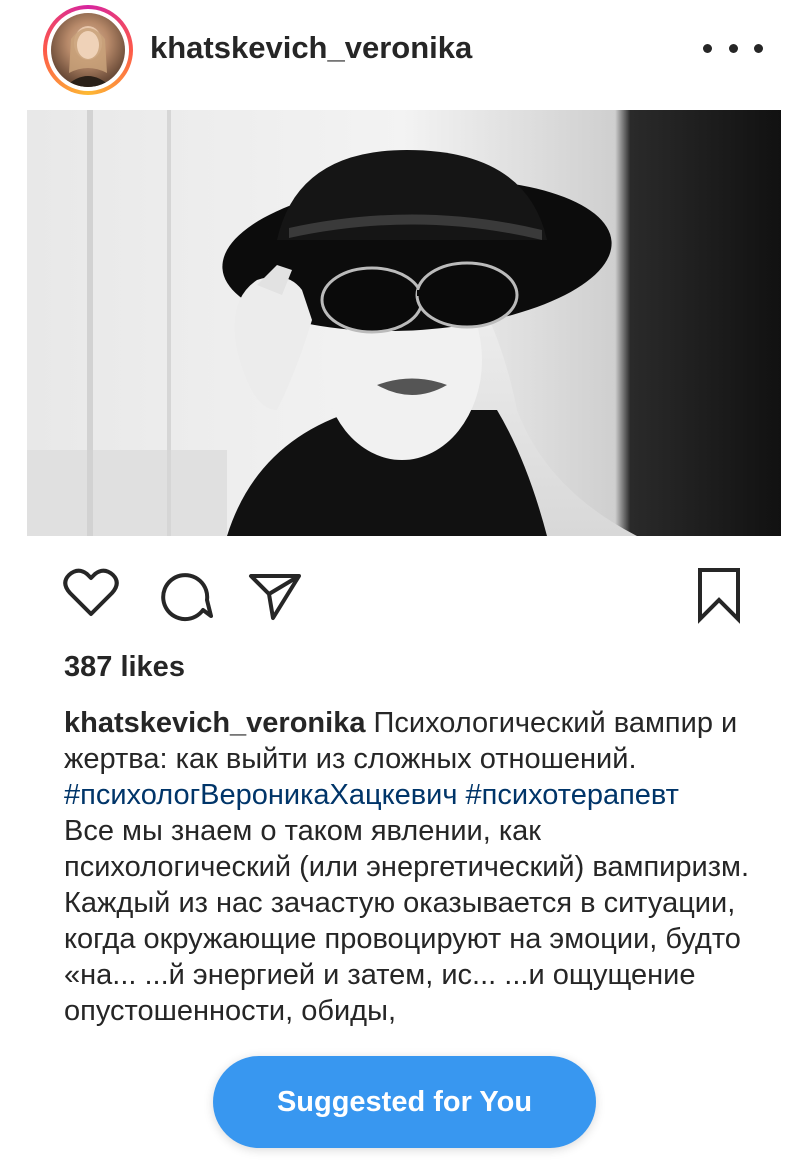 Image resolution: width=811 pixels, height=1164 pixels. I want to click on avatar-portrait, so click(88, 56).